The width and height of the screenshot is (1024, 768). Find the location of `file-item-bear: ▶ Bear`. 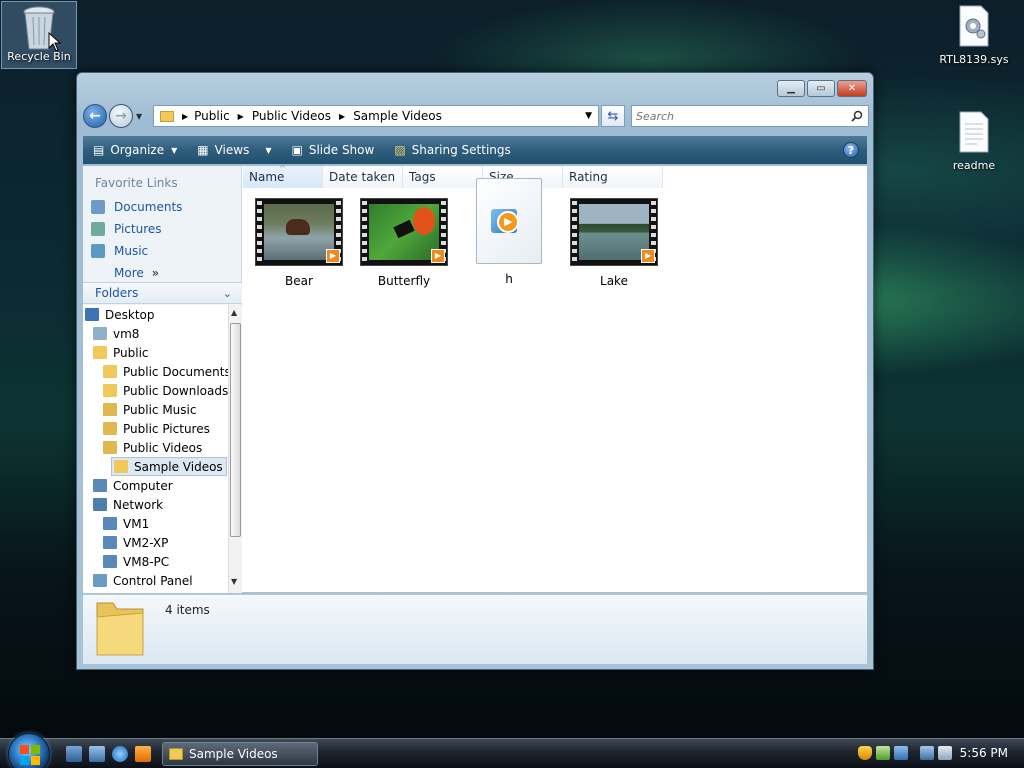

file-item-bear: ▶ Bear is located at coordinates (299, 243).